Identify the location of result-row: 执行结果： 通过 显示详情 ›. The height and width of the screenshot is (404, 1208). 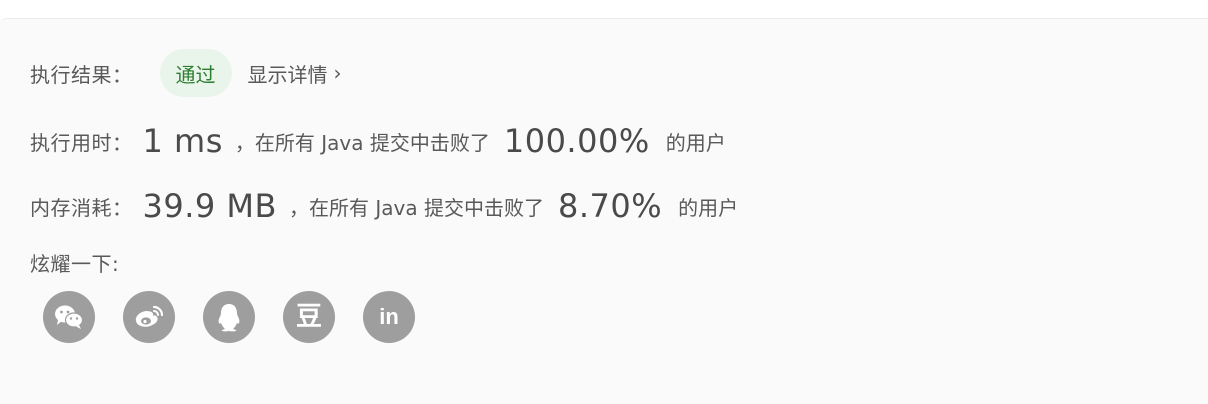
(186, 73).